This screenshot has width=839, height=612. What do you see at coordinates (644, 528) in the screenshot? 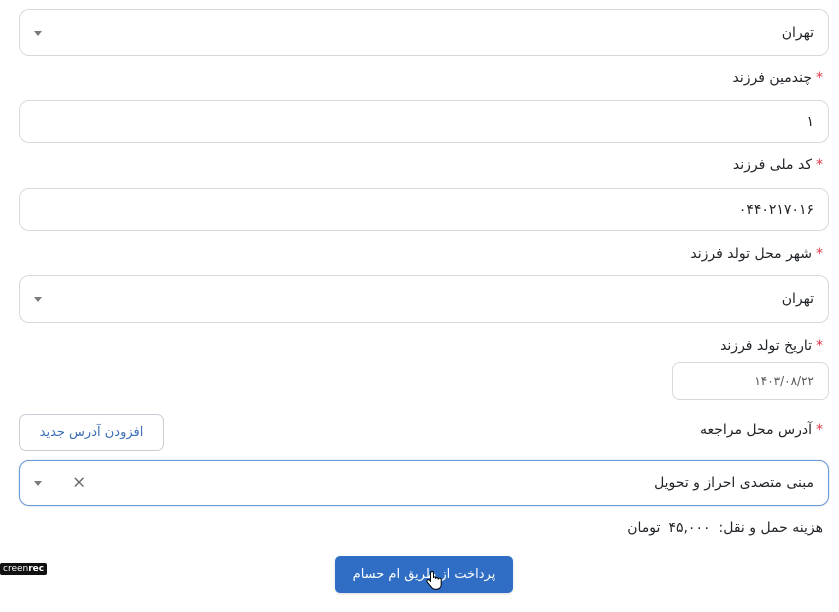
I see `shipping-cost-currency: تومان` at bounding box center [644, 528].